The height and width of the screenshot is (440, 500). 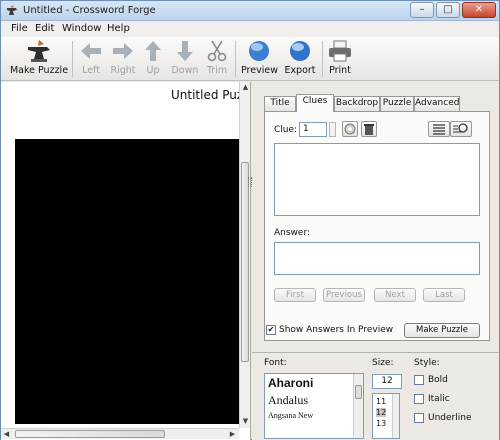 What do you see at coordinates (438, 380) in the screenshot?
I see `bold-label: Bold` at bounding box center [438, 380].